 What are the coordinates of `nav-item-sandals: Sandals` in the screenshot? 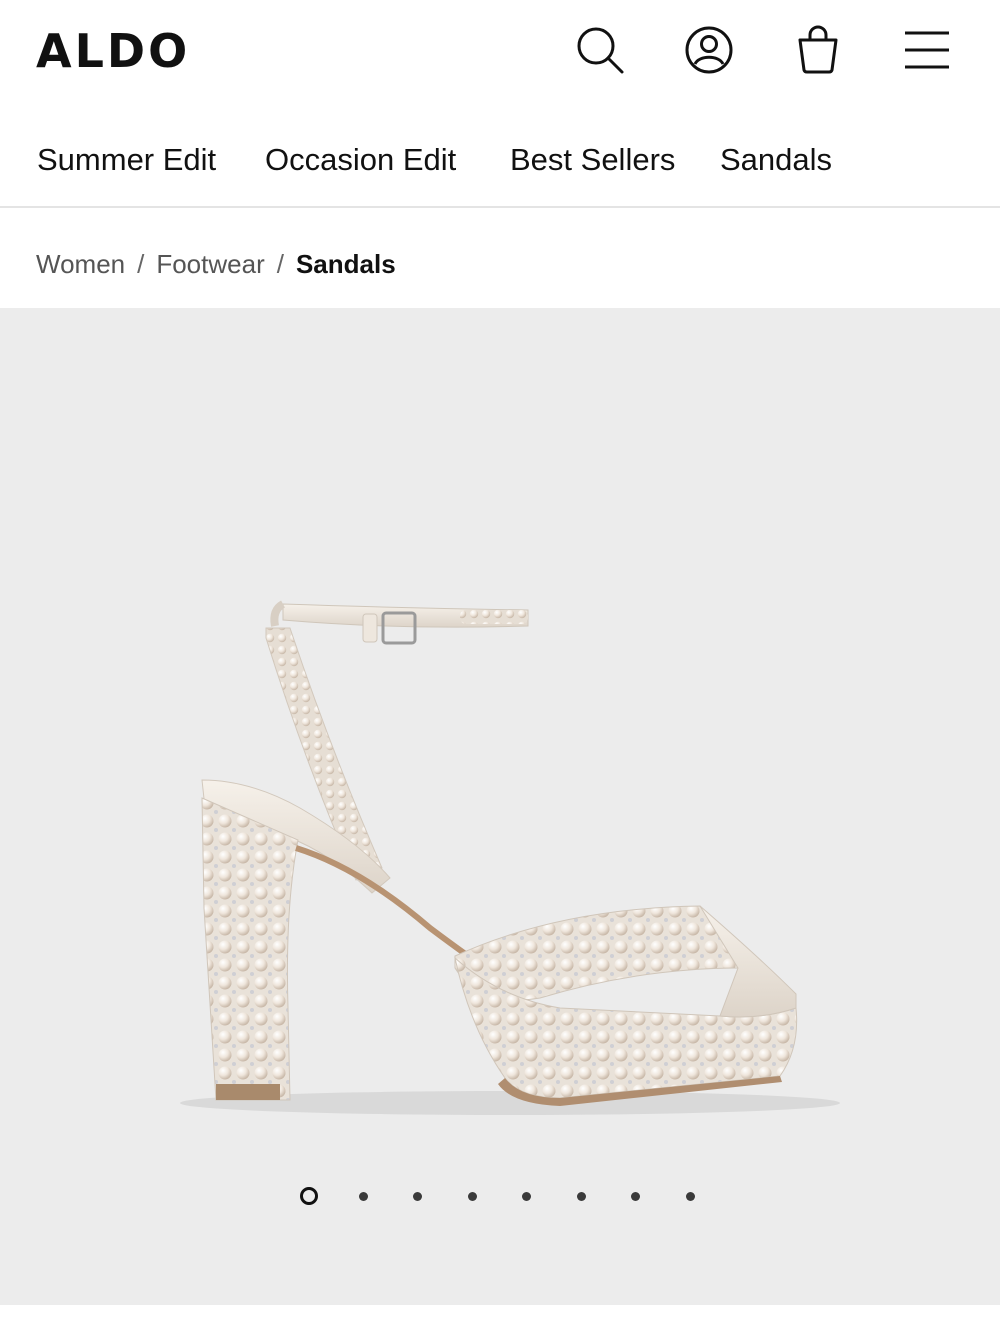 It's located at (776, 160).